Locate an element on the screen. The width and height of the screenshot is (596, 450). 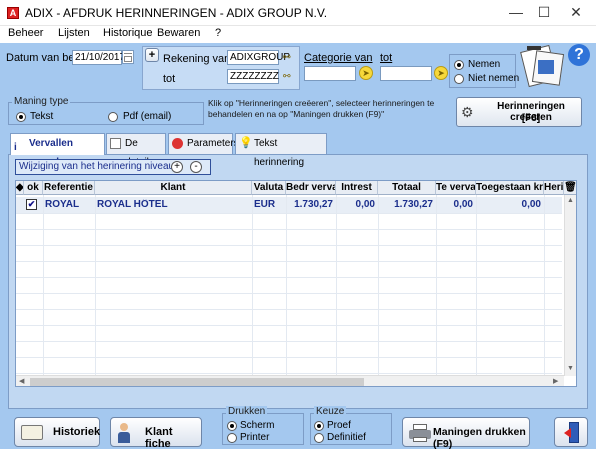
print-reminders-button: Maningen drukken (F9) is located at coordinates (466, 433).